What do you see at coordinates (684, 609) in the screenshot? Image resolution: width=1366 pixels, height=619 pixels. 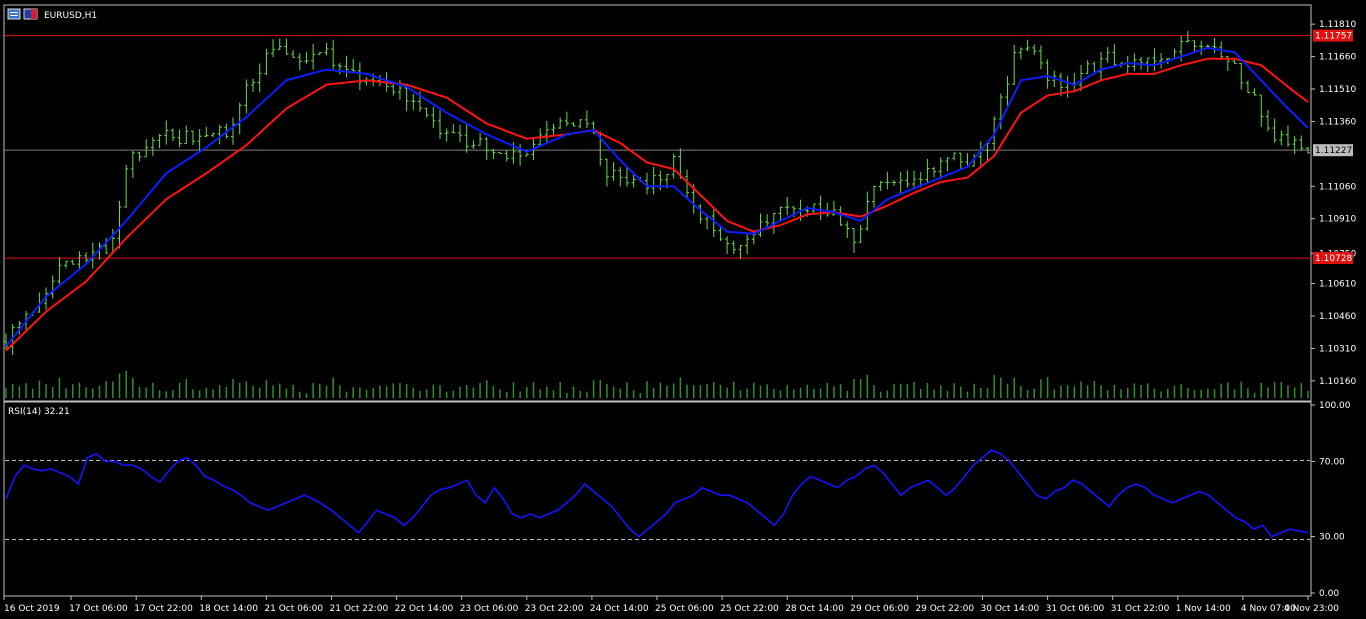 I see `time-label: 25 Oct 06:00` at bounding box center [684, 609].